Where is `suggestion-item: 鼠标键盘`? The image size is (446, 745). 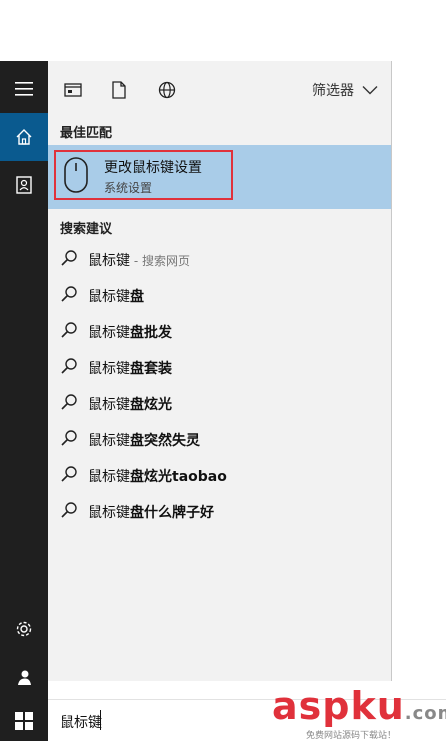 suggestion-item: 鼠标键盘 is located at coordinates (220, 295).